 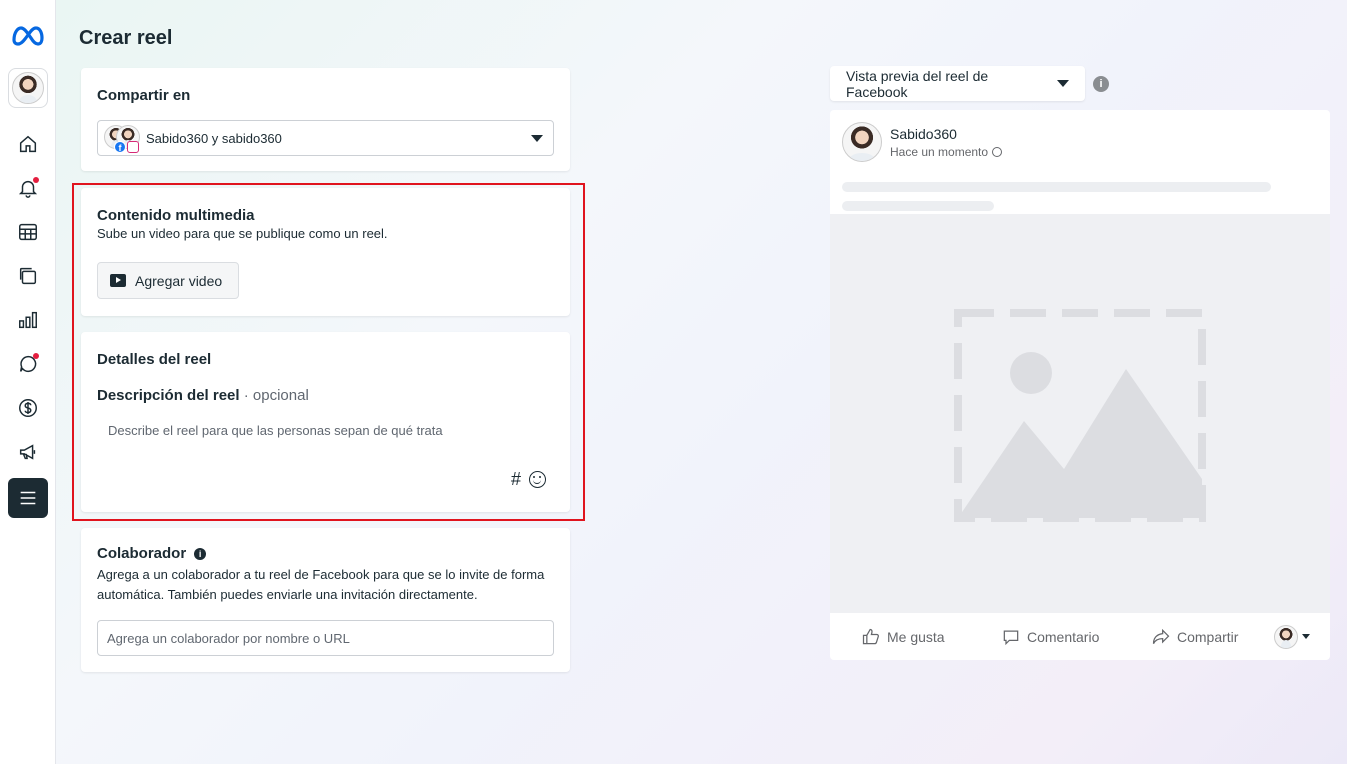 I want to click on sidebar-item-planner, so click(x=28, y=232).